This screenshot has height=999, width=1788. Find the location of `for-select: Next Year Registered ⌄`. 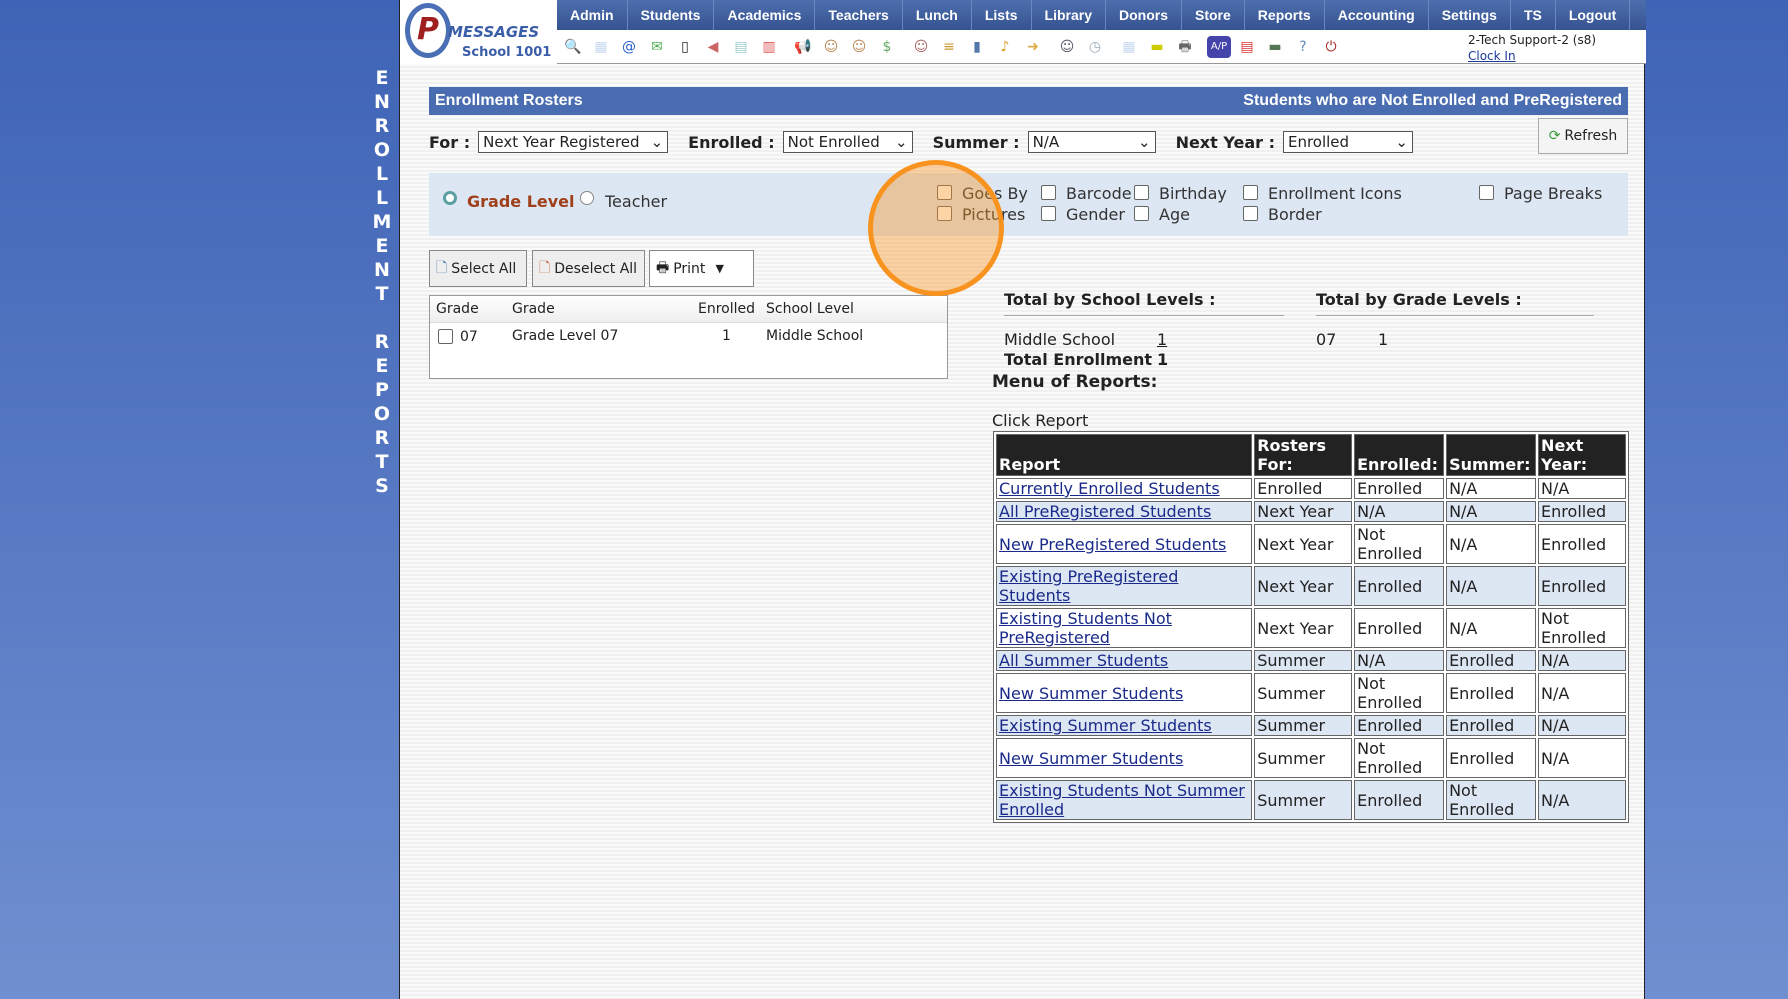

for-select: Next Year Registered ⌄ is located at coordinates (573, 142).